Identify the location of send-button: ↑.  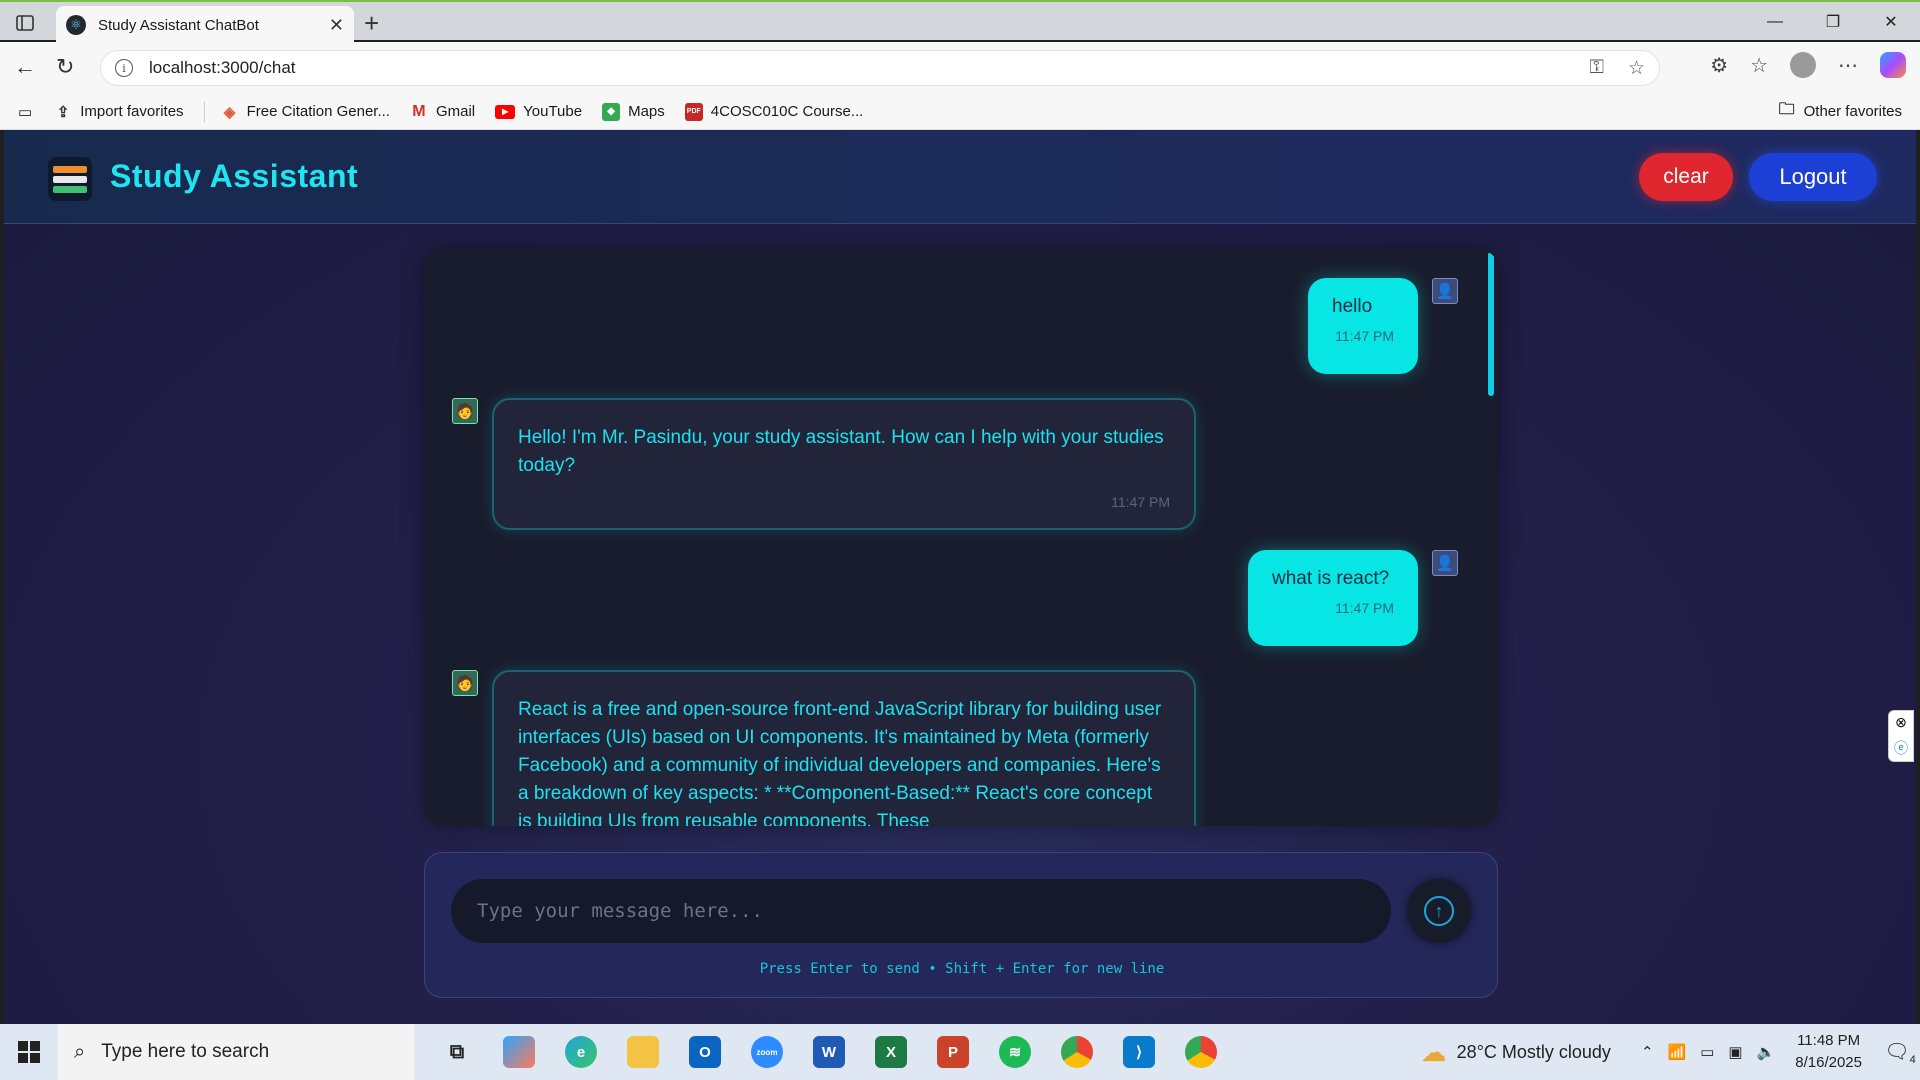
(1439, 911).